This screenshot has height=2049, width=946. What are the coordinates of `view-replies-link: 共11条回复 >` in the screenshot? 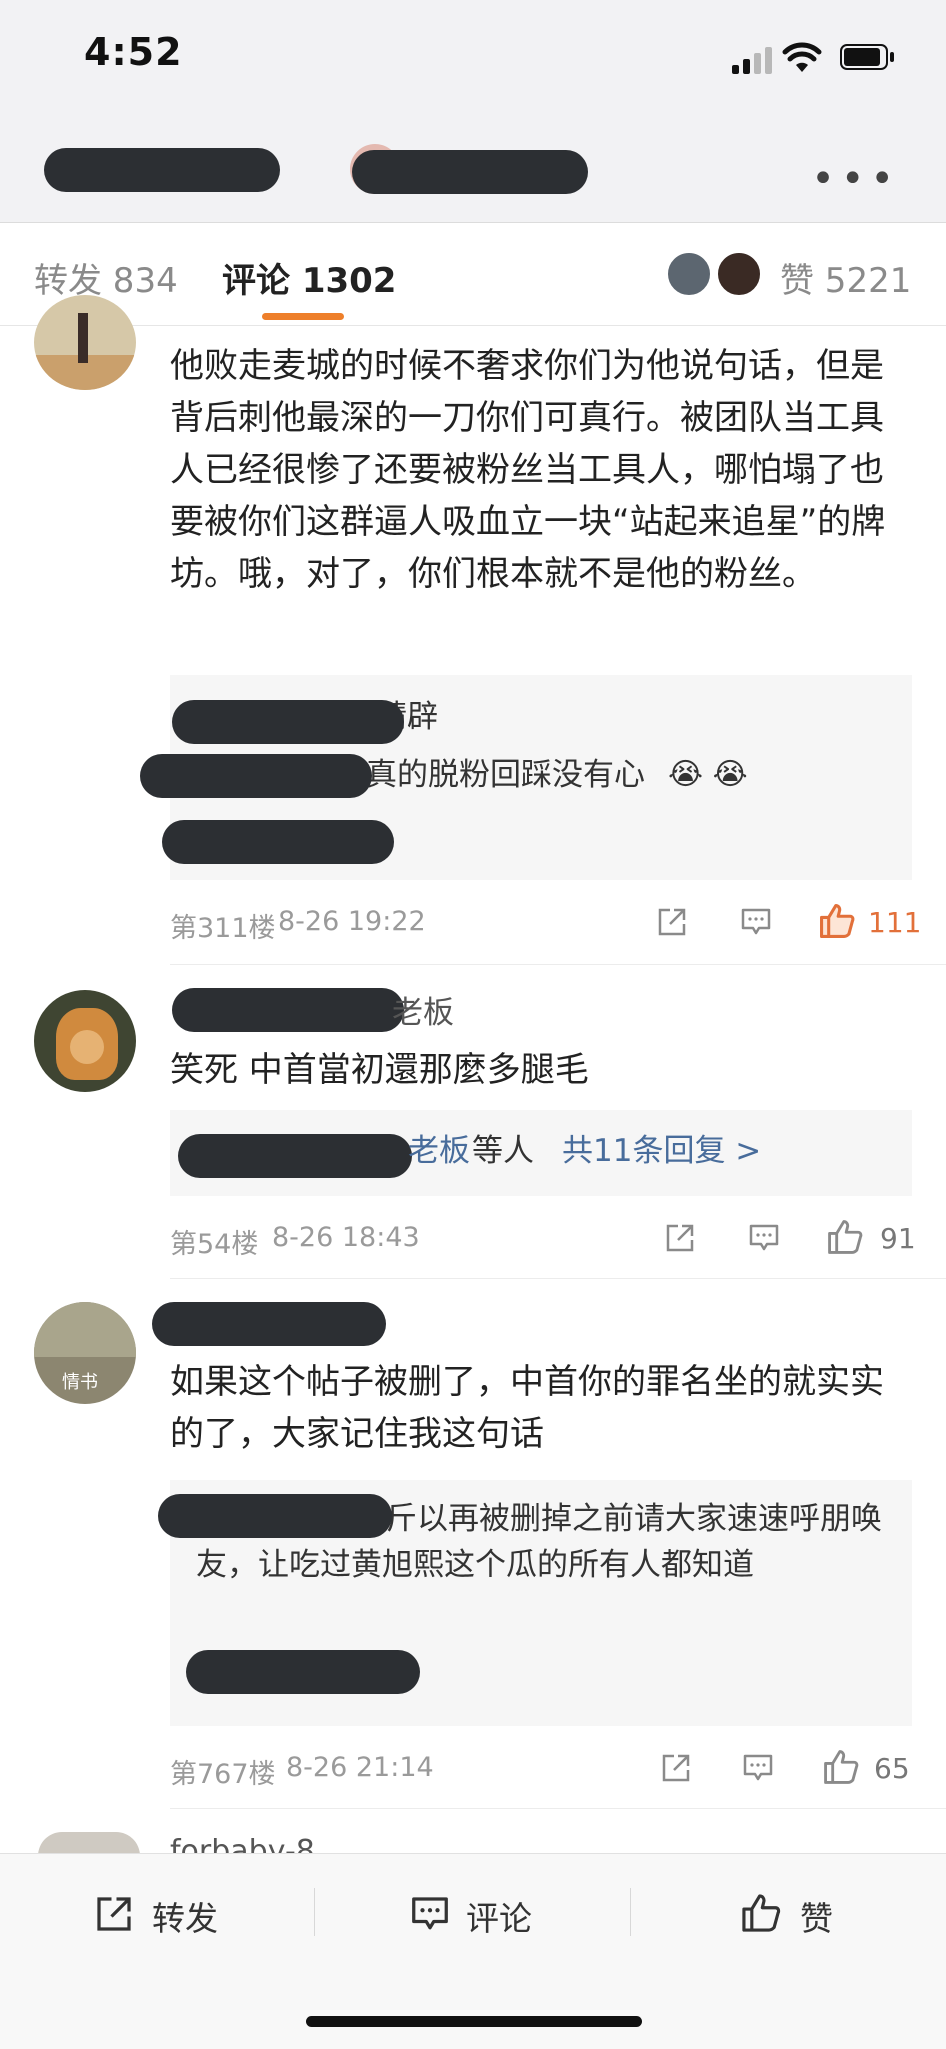 It's located at (661, 1151).